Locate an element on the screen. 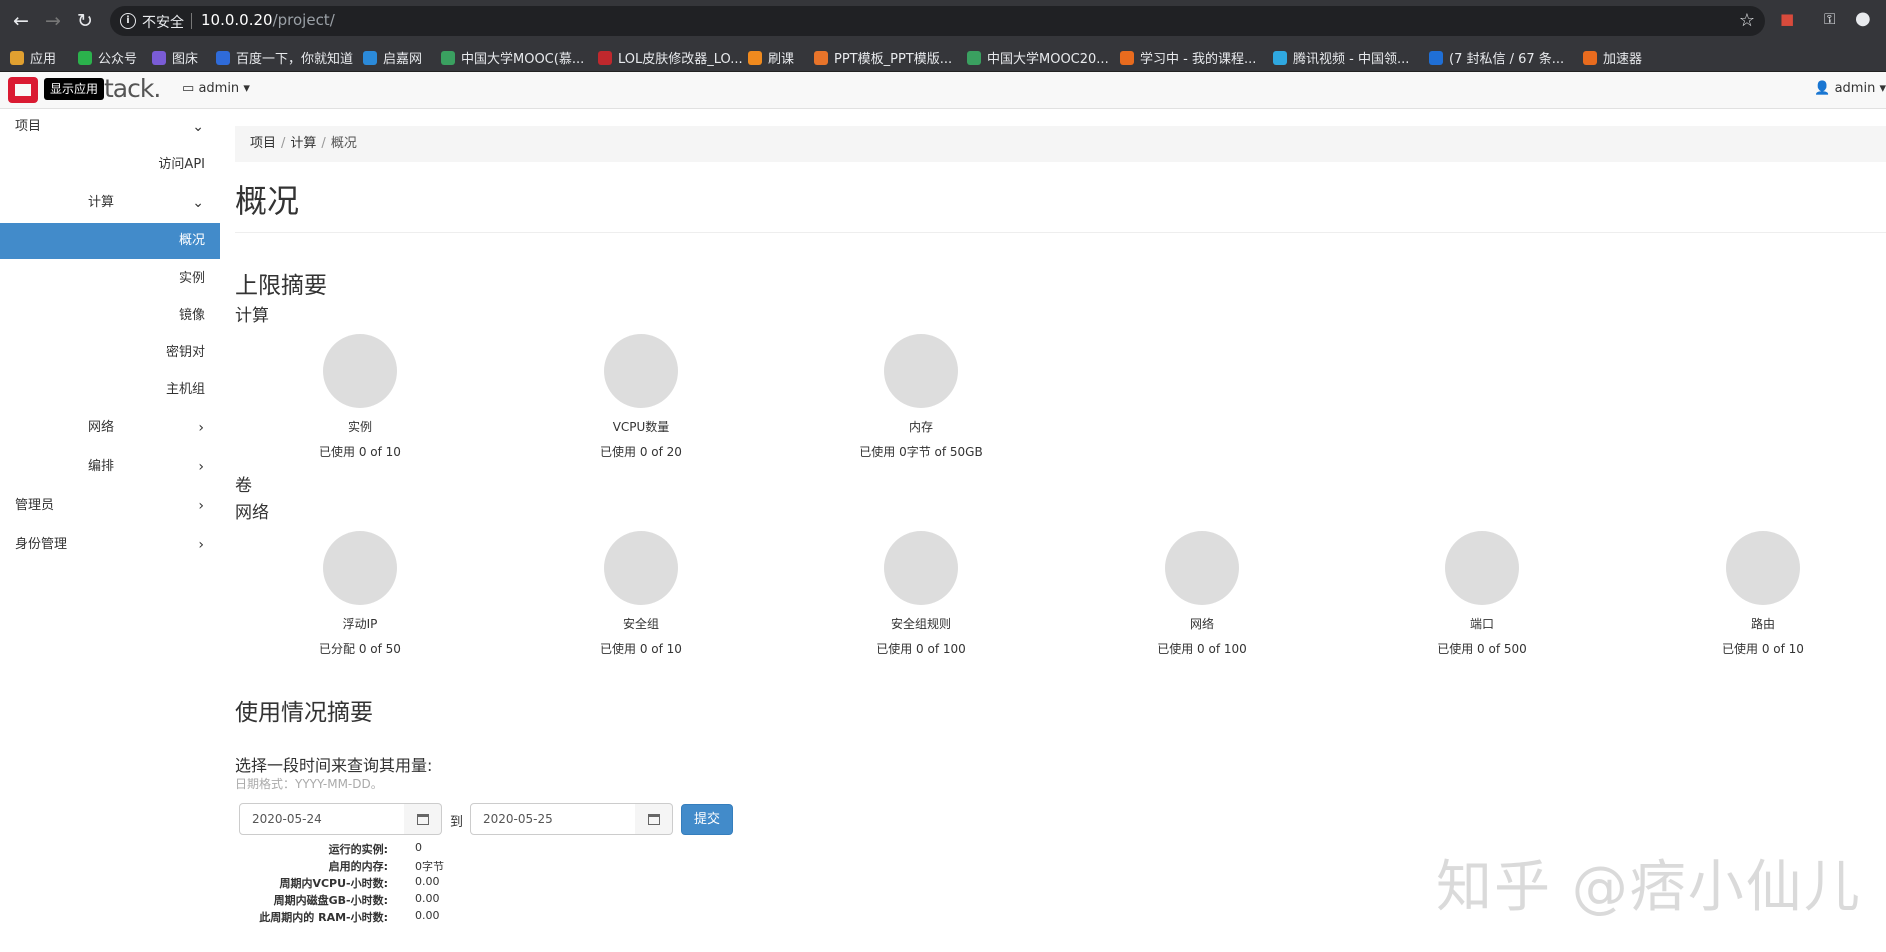 The height and width of the screenshot is (952, 1886). to-label: 到 is located at coordinates (457, 822).